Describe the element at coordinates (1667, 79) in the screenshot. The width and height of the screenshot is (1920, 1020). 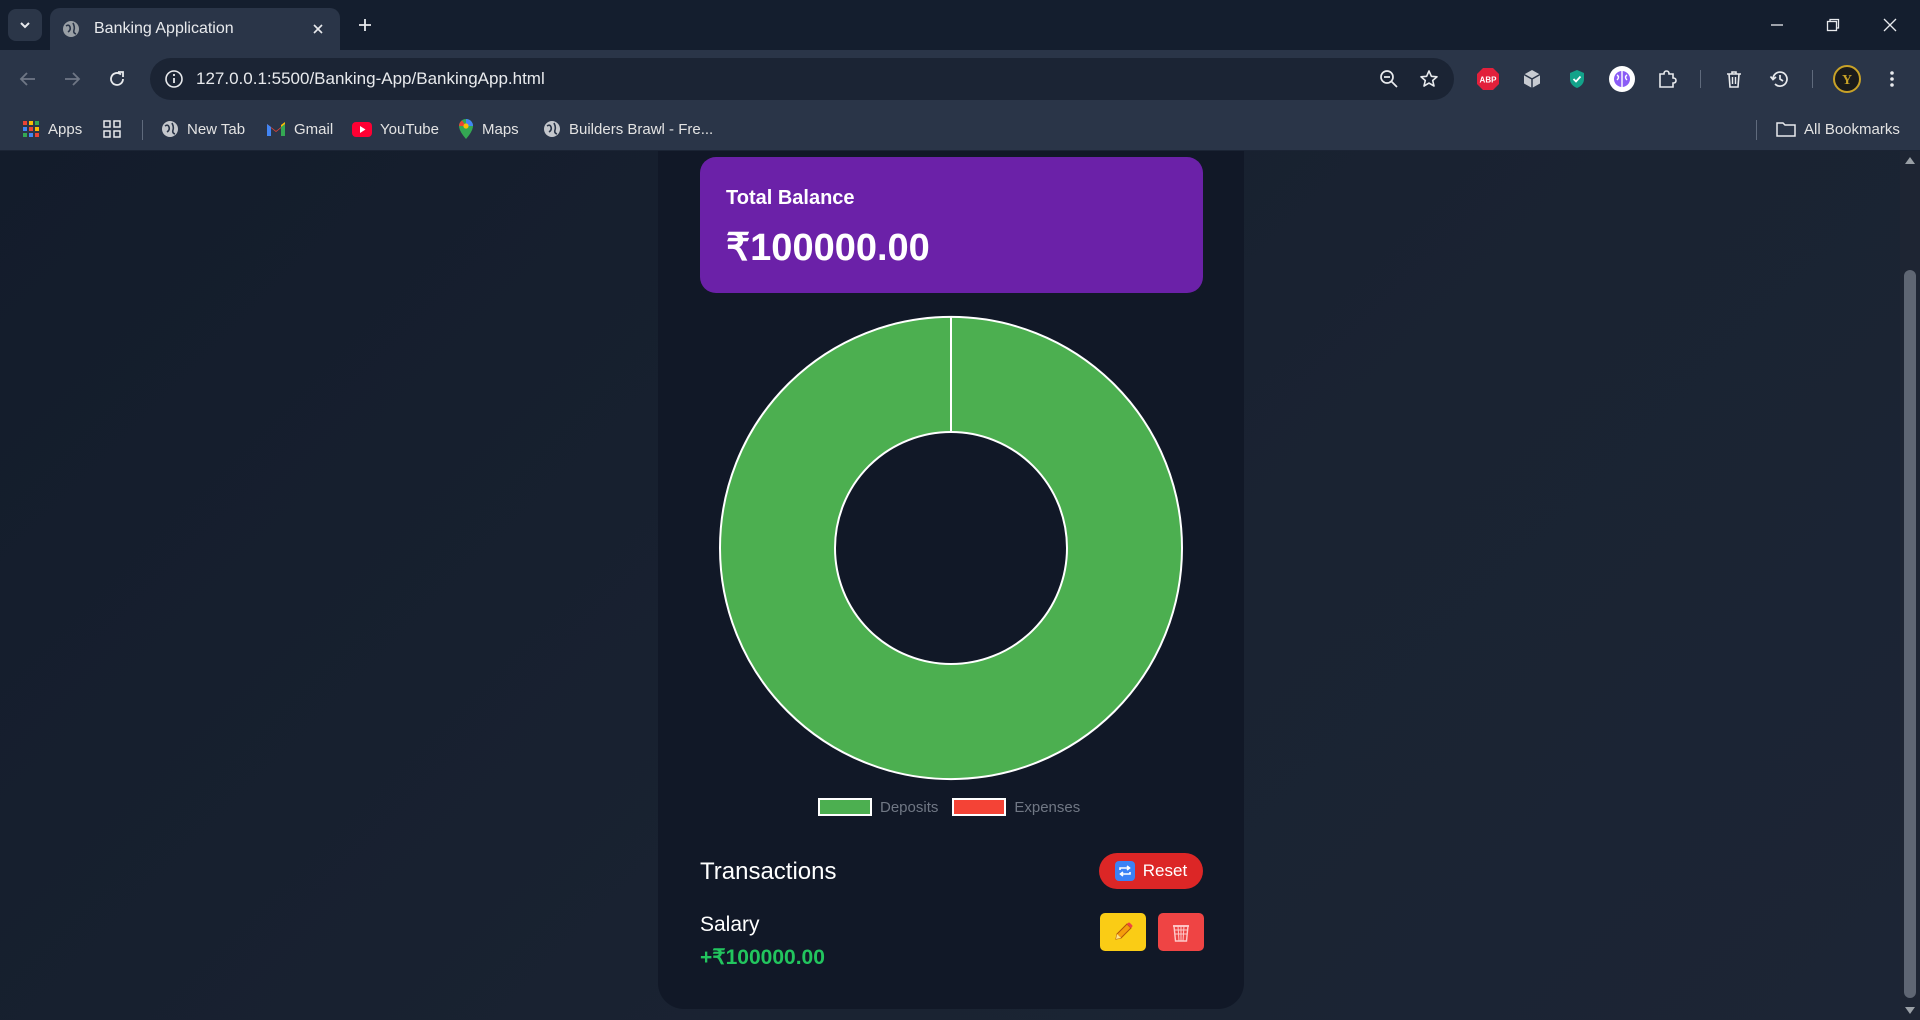
I see `puzzle-icon` at that location.